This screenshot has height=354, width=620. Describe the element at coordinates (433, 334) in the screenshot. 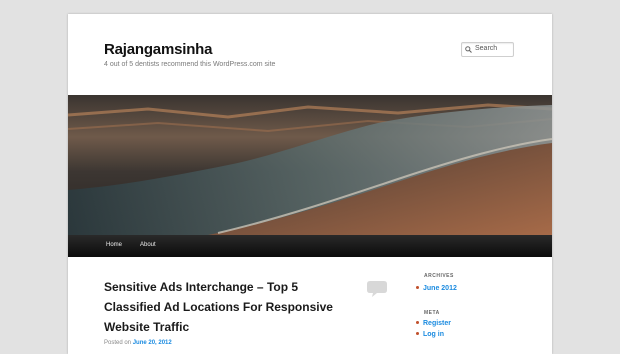

I see `login-link-label: Log in` at that location.